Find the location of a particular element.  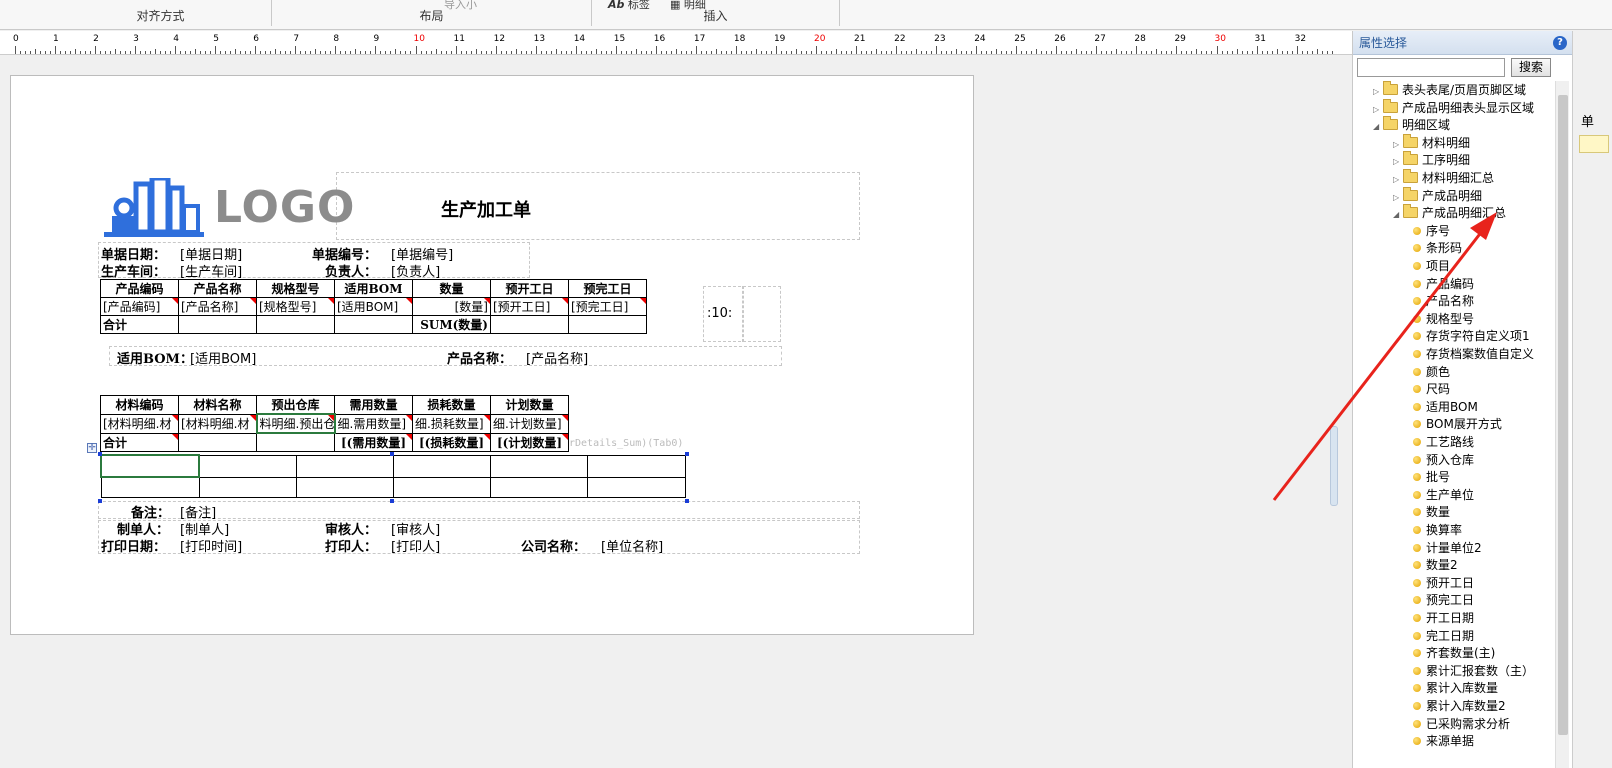

tree-folder-node: ◢ 产成品明细汇总 is located at coordinates (1449, 213).